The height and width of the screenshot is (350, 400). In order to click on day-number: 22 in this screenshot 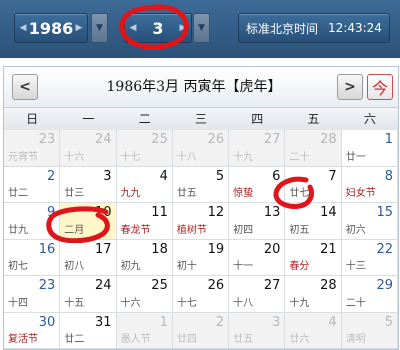, I will do `click(384, 249)`.